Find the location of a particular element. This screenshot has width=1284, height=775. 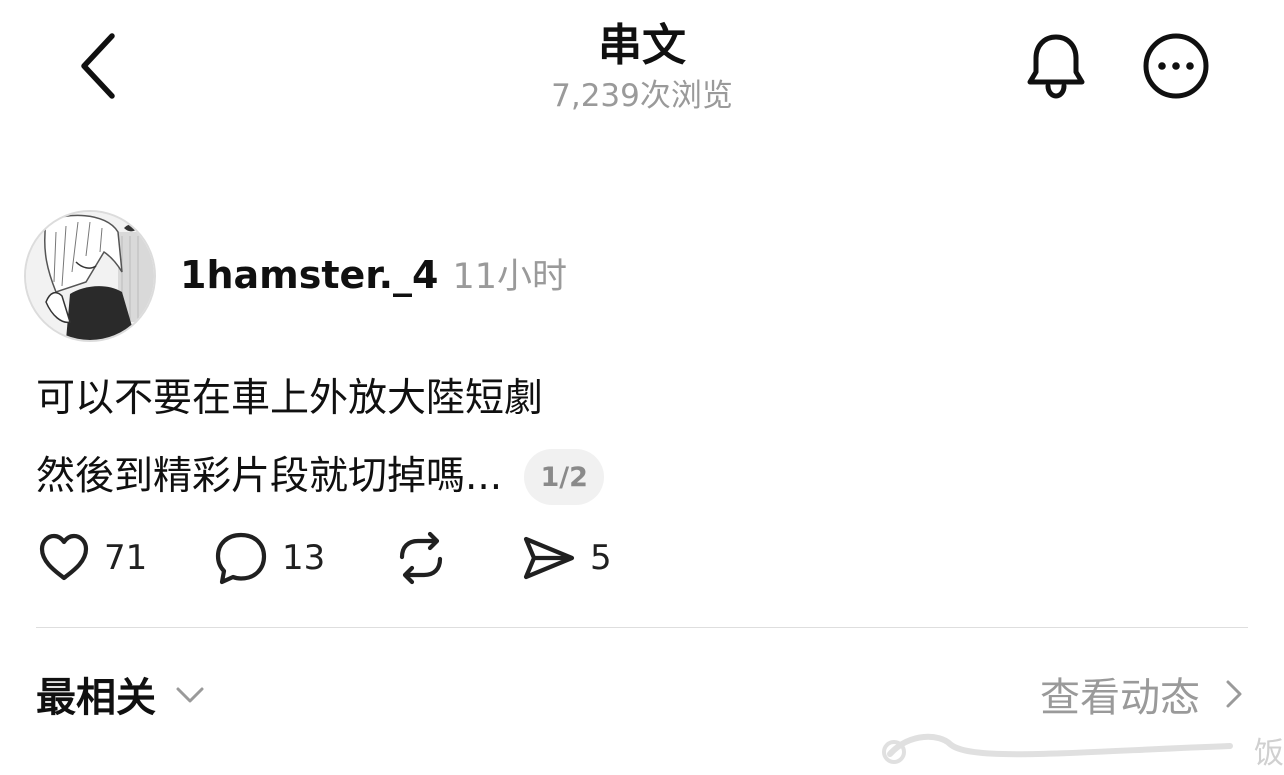

post-author-row: 1hamster._4 11小时 is located at coordinates (373, 273).